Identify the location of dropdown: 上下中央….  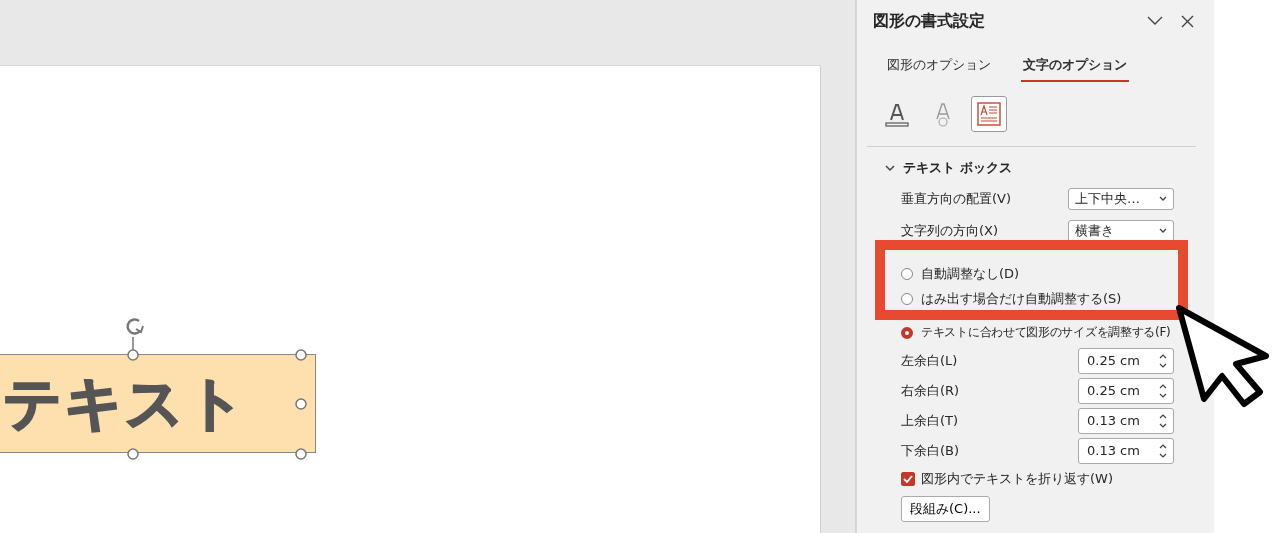
(1121, 199).